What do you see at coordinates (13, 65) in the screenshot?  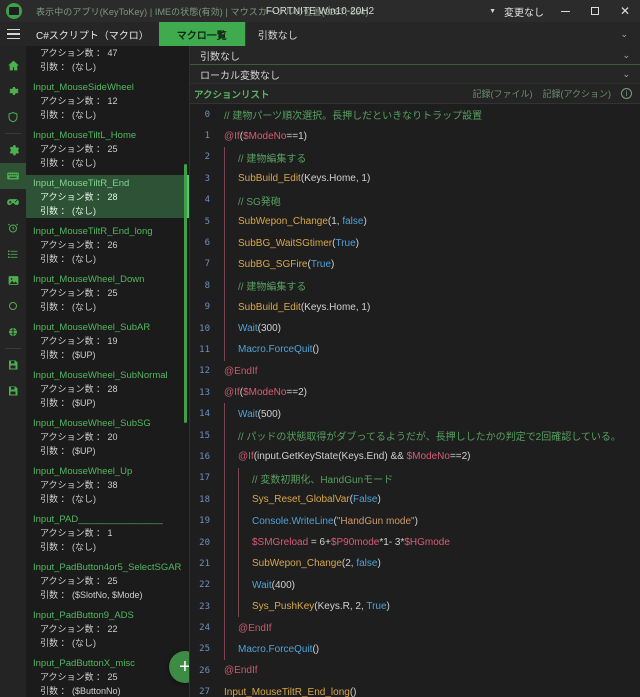 I see `home-icon` at bounding box center [13, 65].